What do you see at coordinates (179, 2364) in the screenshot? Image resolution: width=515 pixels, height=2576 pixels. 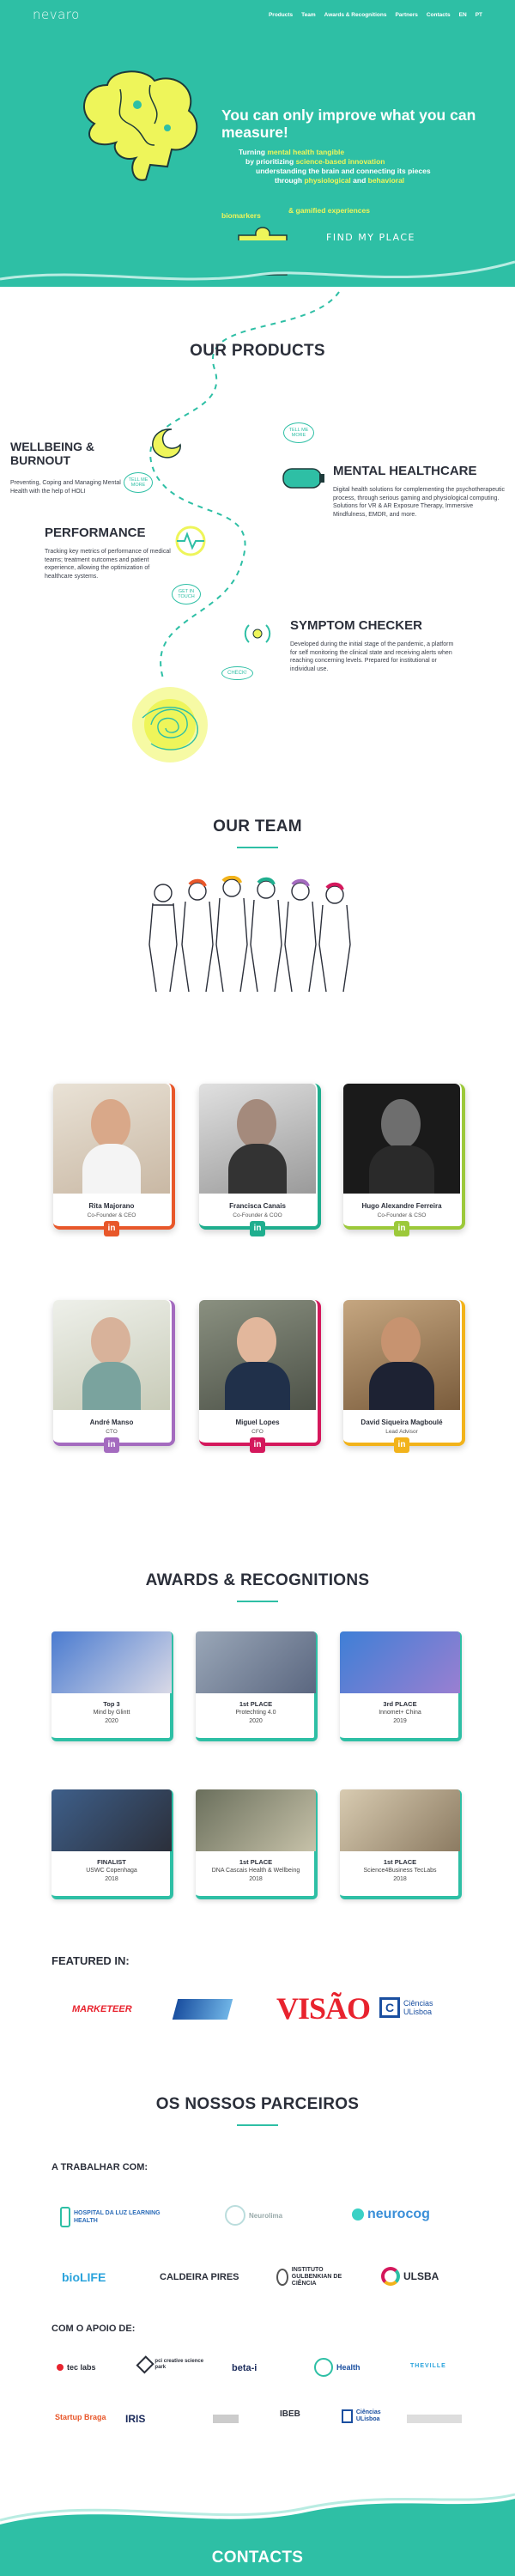 I see `partner-name: pci creative science park` at bounding box center [179, 2364].